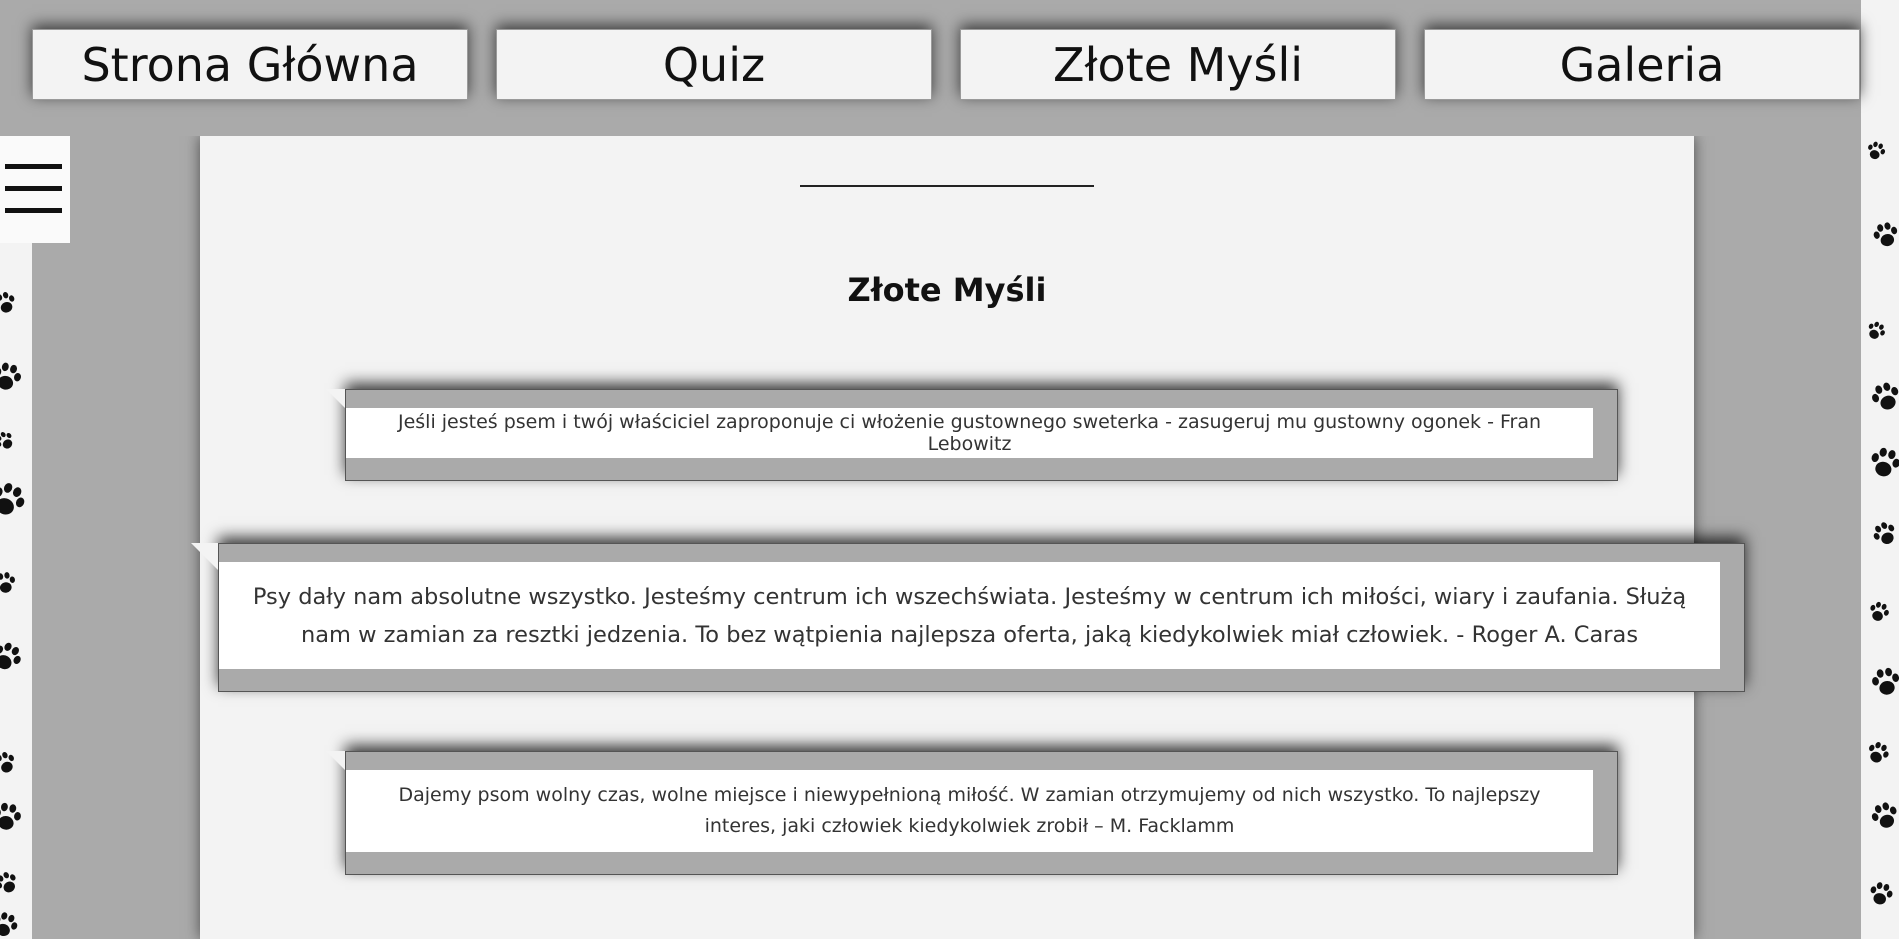 The width and height of the screenshot is (1899, 939). What do you see at coordinates (947, 290) in the screenshot?
I see `page-title: Złote Myśli` at bounding box center [947, 290].